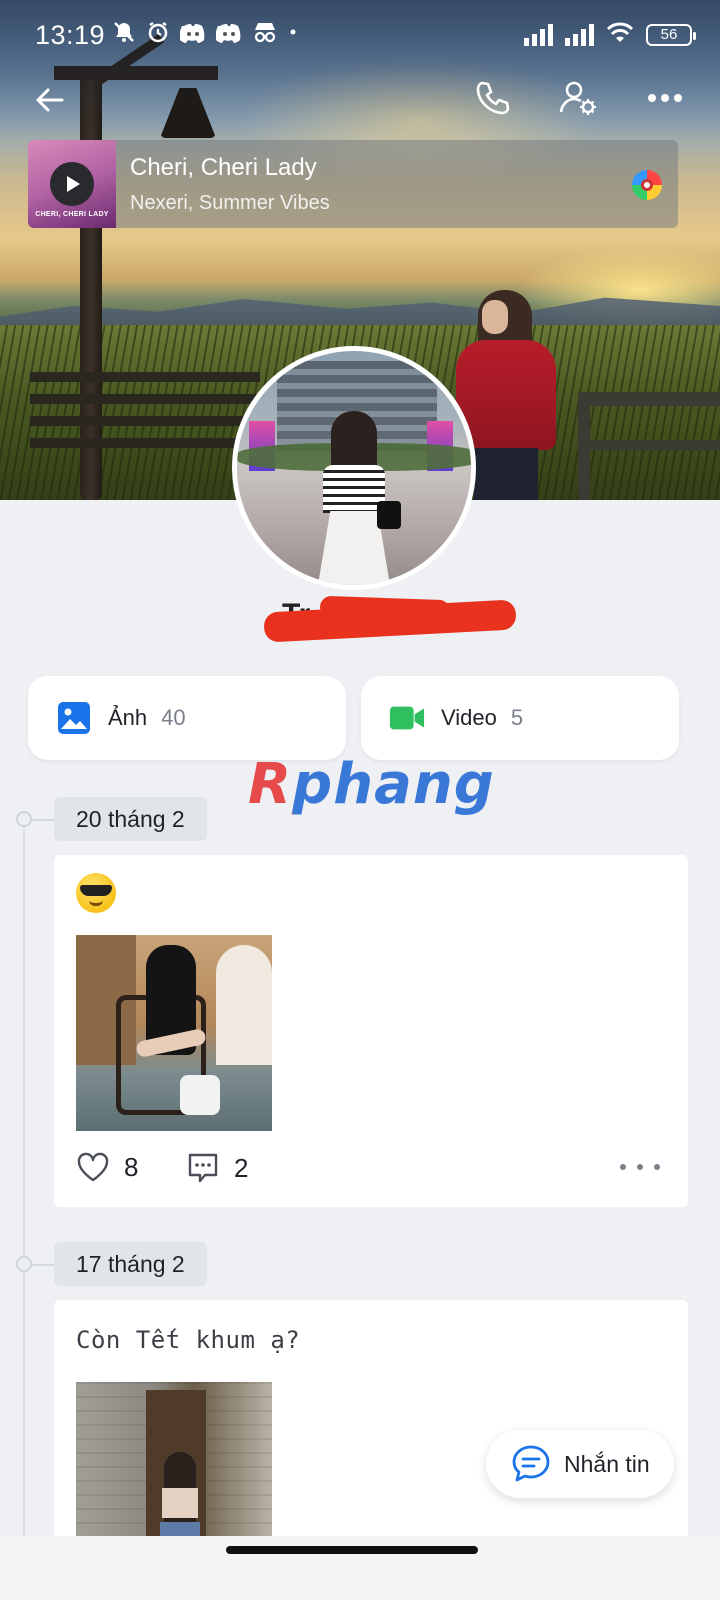  I want to click on cover-bench, so click(145, 416).